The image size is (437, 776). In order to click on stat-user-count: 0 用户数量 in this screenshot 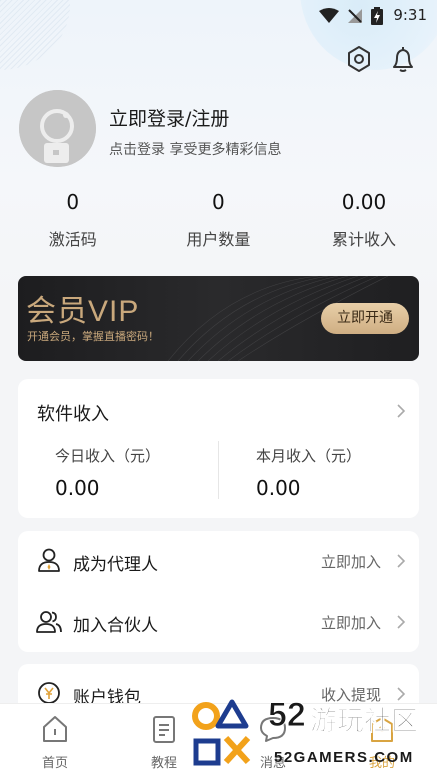, I will do `click(219, 220)`.